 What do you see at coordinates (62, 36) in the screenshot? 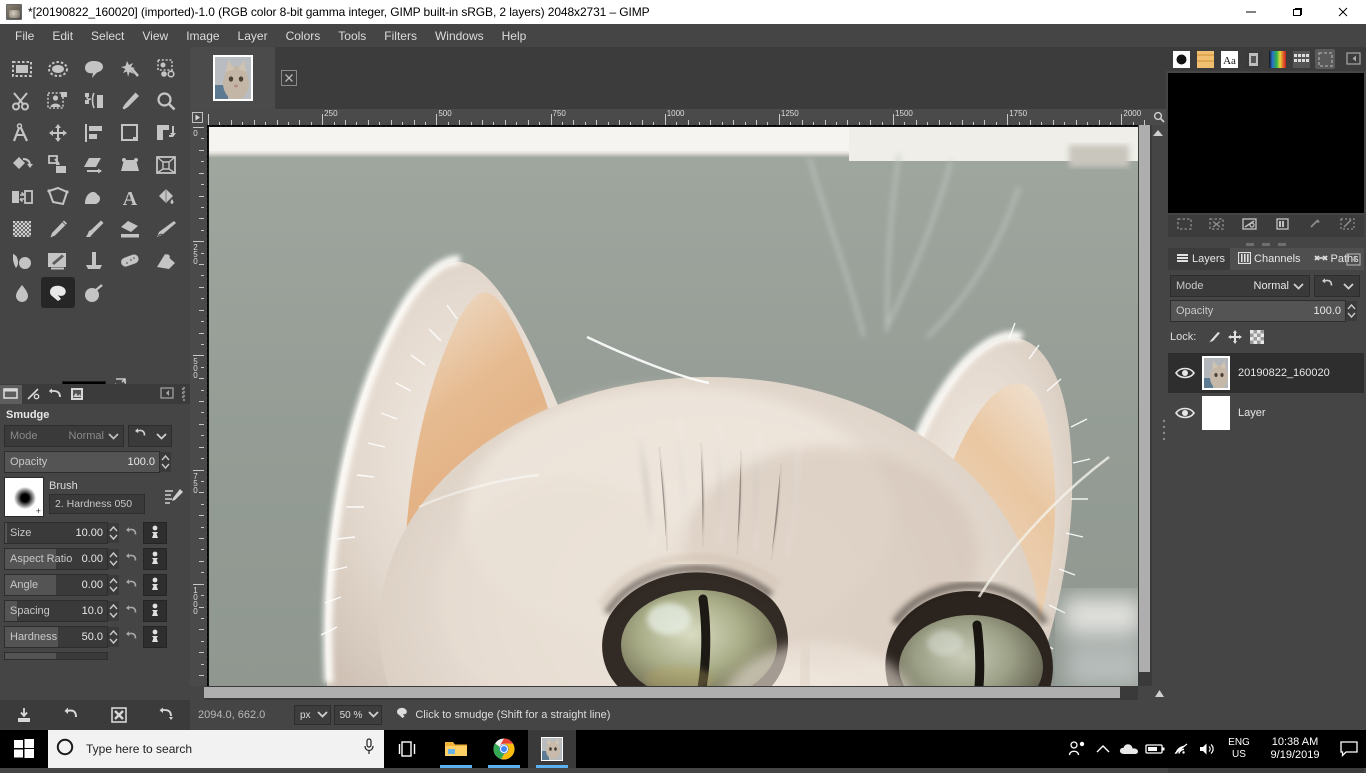
I see `menu-edit: Edit` at bounding box center [62, 36].